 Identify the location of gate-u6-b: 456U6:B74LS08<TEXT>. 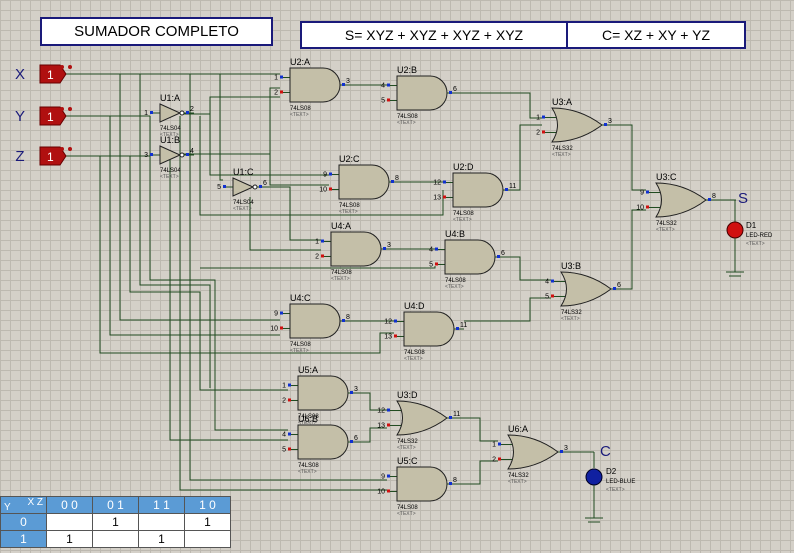
(320, 444).